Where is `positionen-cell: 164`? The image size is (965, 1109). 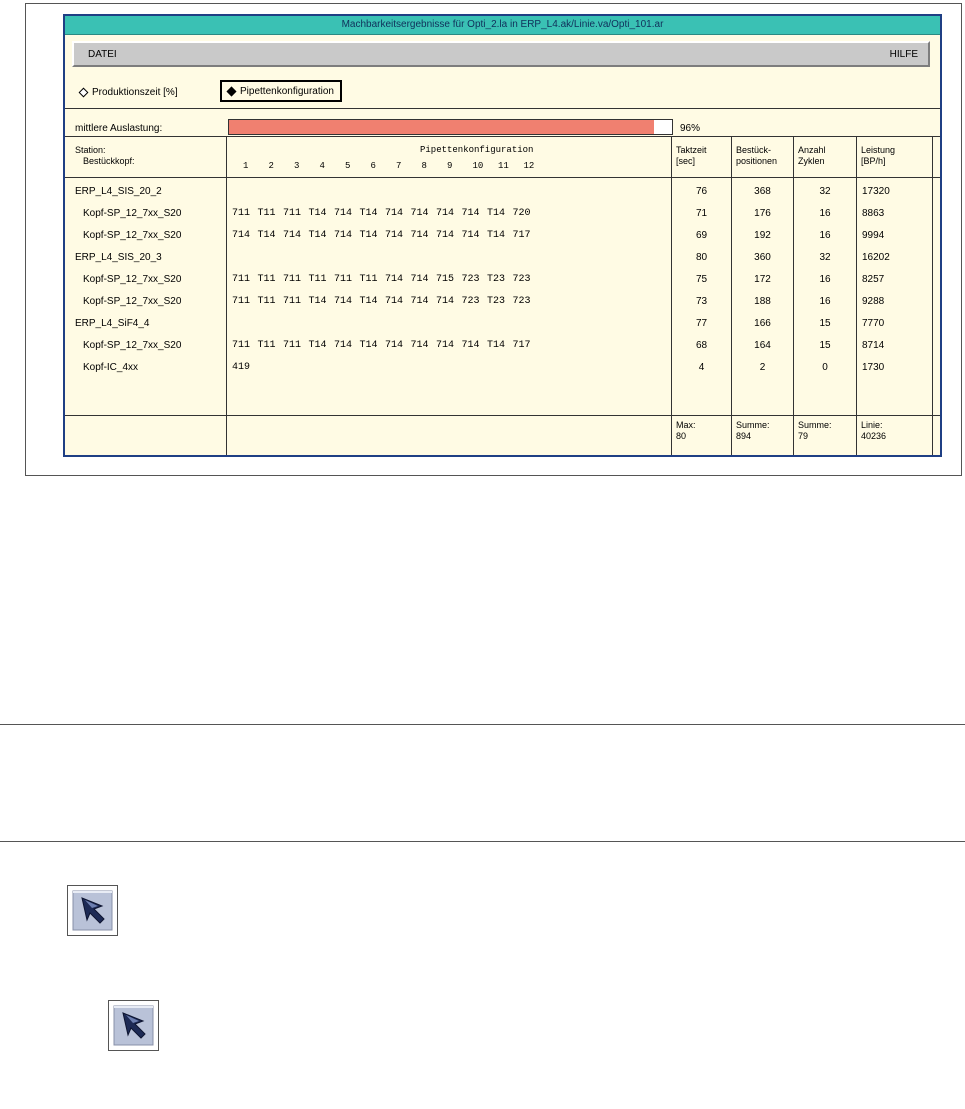 positionen-cell: 164 is located at coordinates (762, 345).